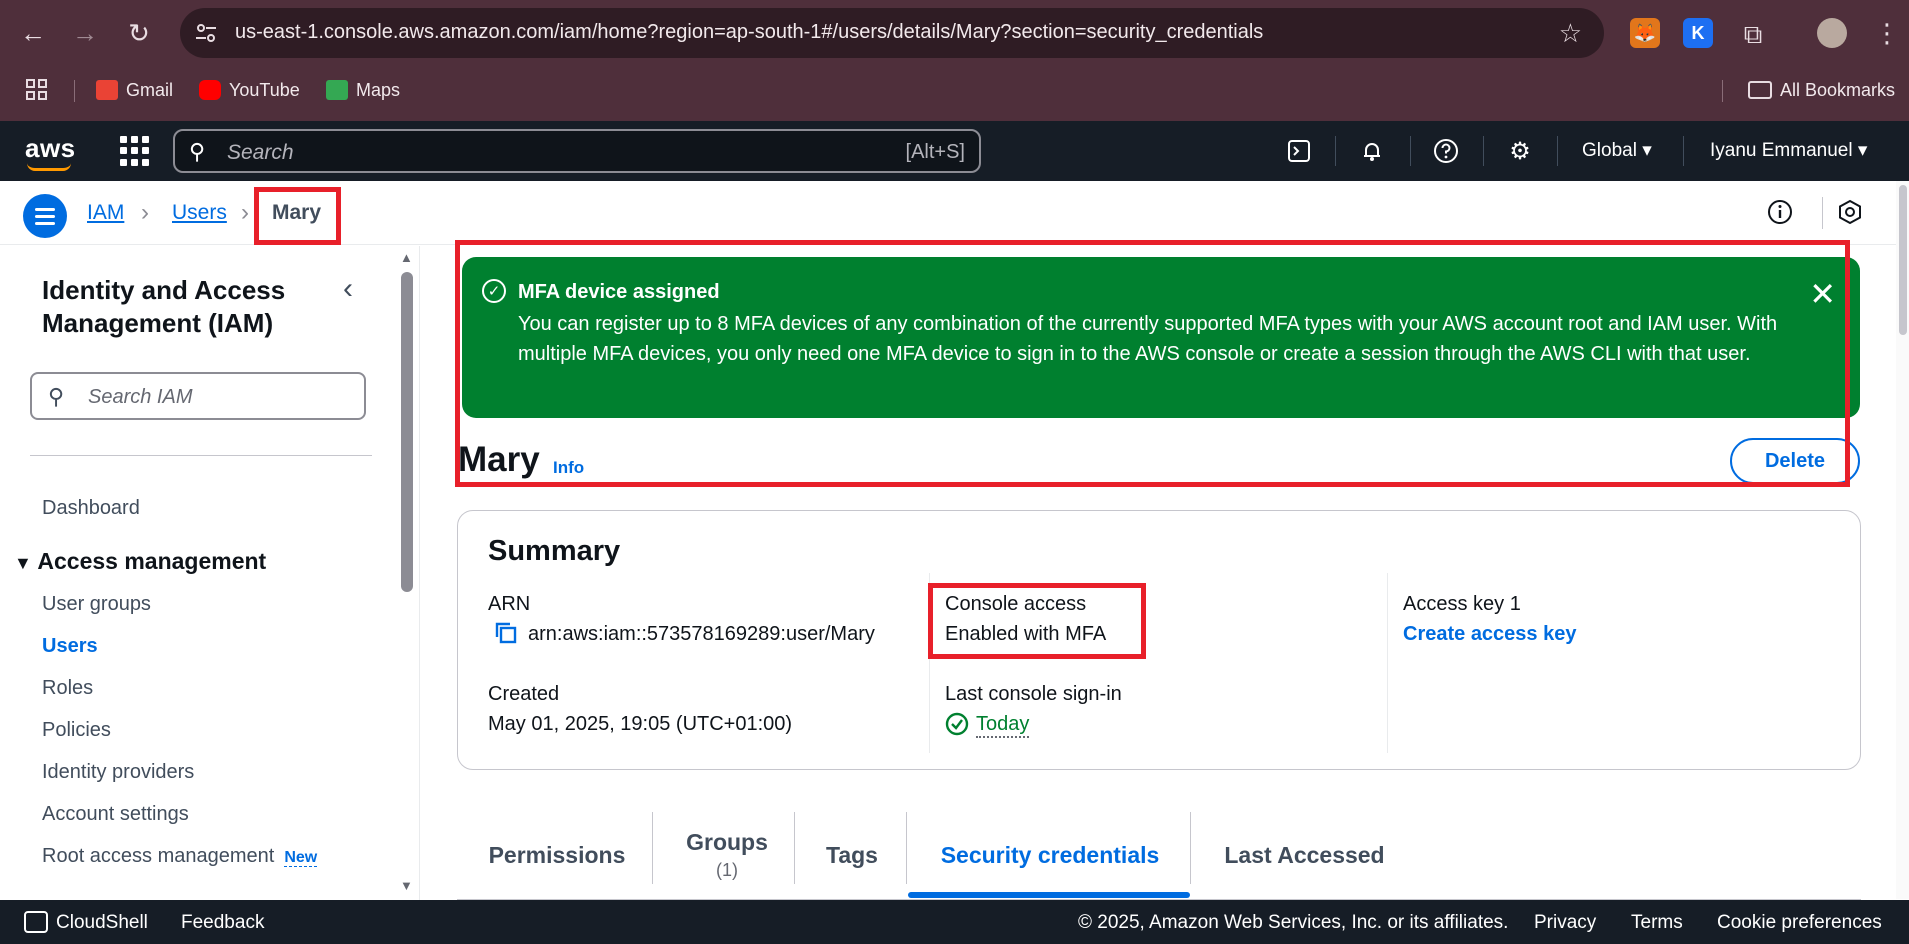  I want to click on page-scroll-thumb, so click(1903, 260).